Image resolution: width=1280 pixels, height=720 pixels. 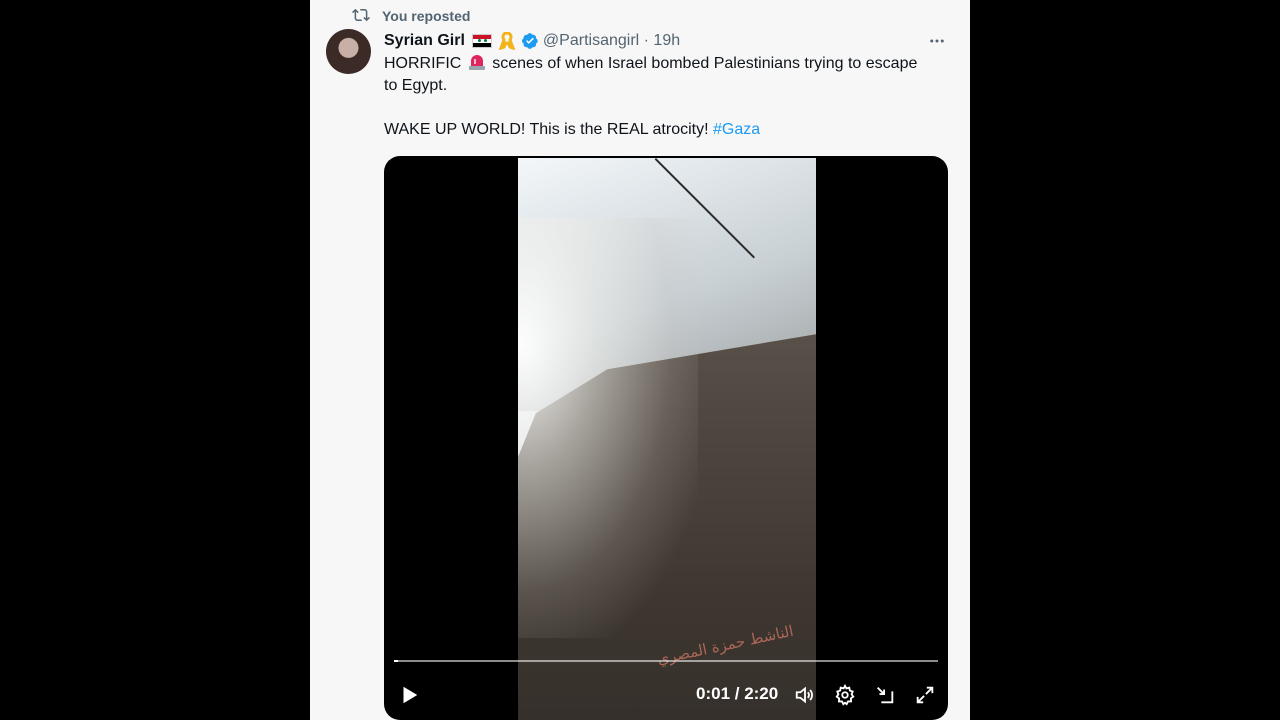 I want to click on tweet-text-part: HORRIFIC, so click(x=425, y=63).